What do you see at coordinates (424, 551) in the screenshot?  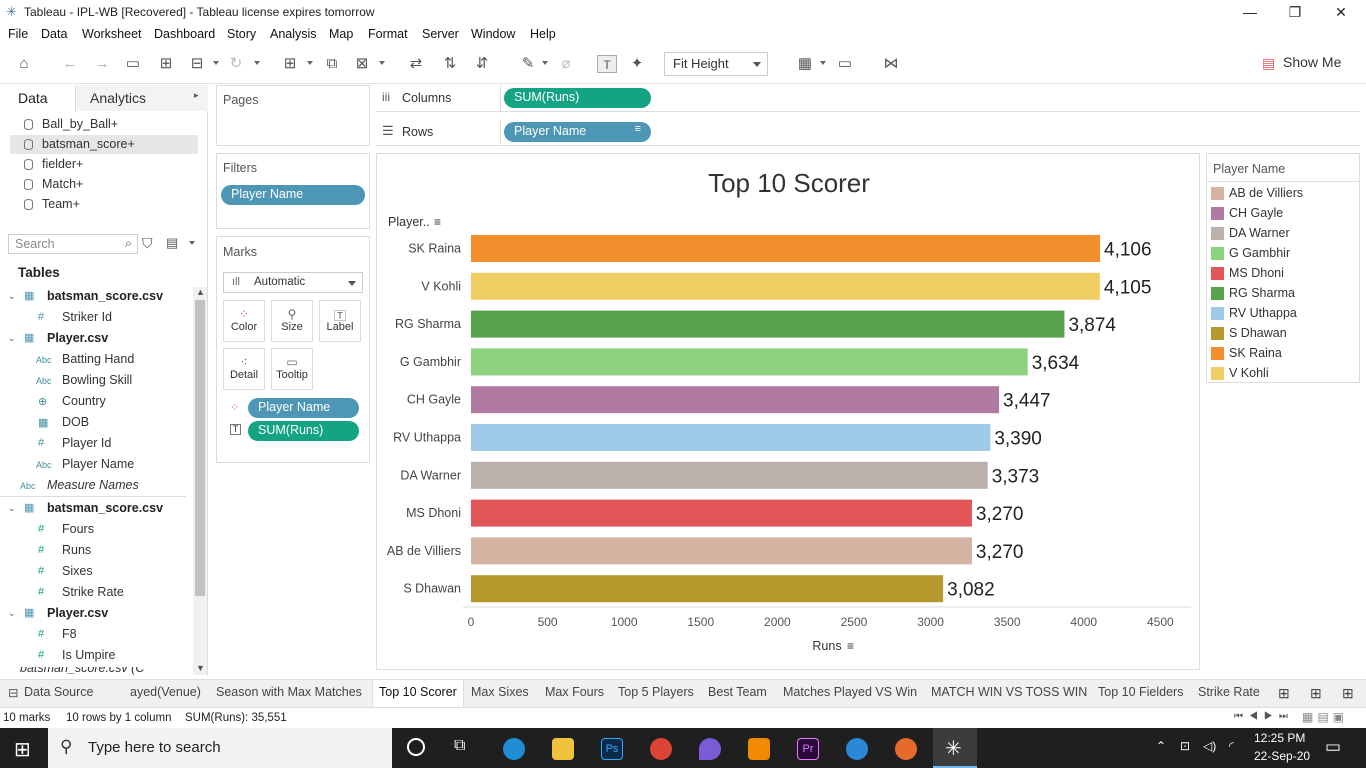 I see `category-label: AB de Villiers` at bounding box center [424, 551].